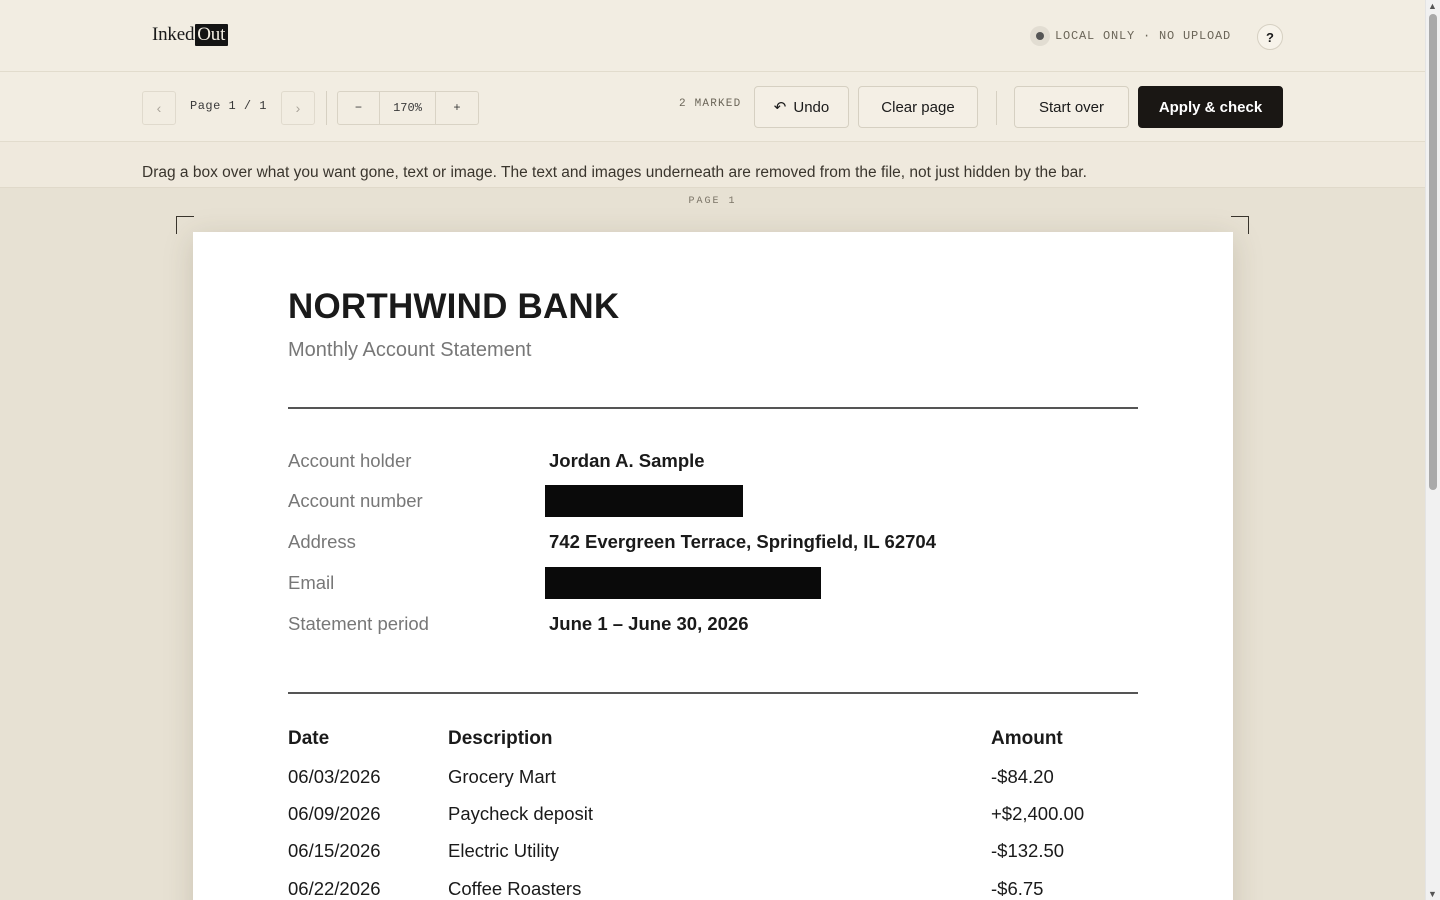 This screenshot has width=1440, height=900. I want to click on info-label: Account number, so click(355, 500).